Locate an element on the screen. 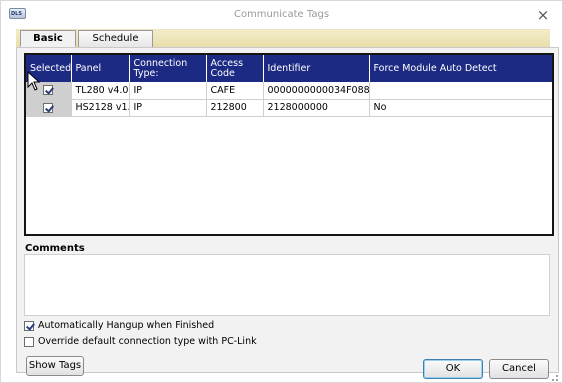 Image resolution: width=563 pixels, height=383 pixels. mouse-cursor-icon is located at coordinates (34, 81).